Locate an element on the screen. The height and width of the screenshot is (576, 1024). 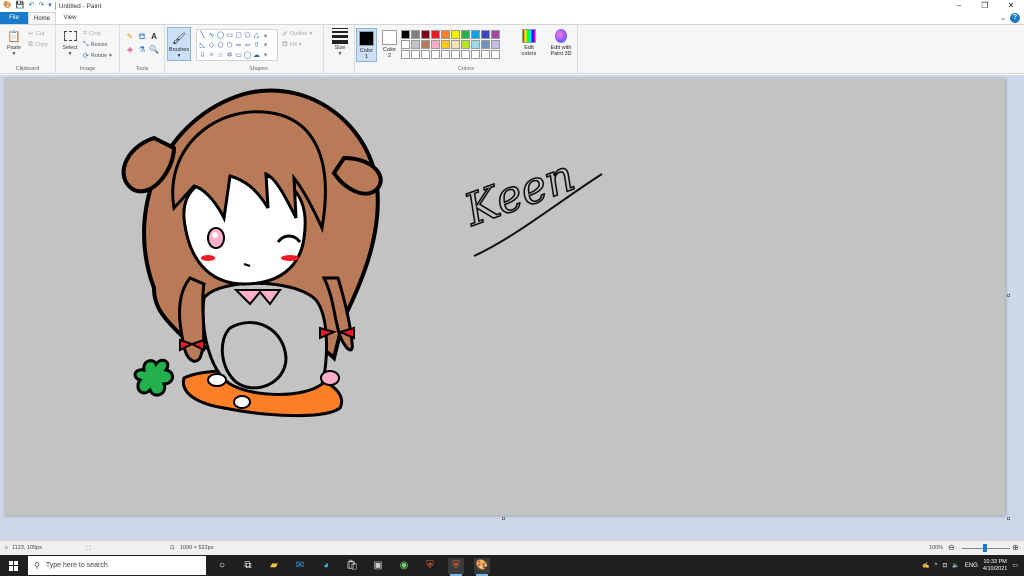
shapes-scroll-up-icon: ▴ is located at coordinates (265, 36).